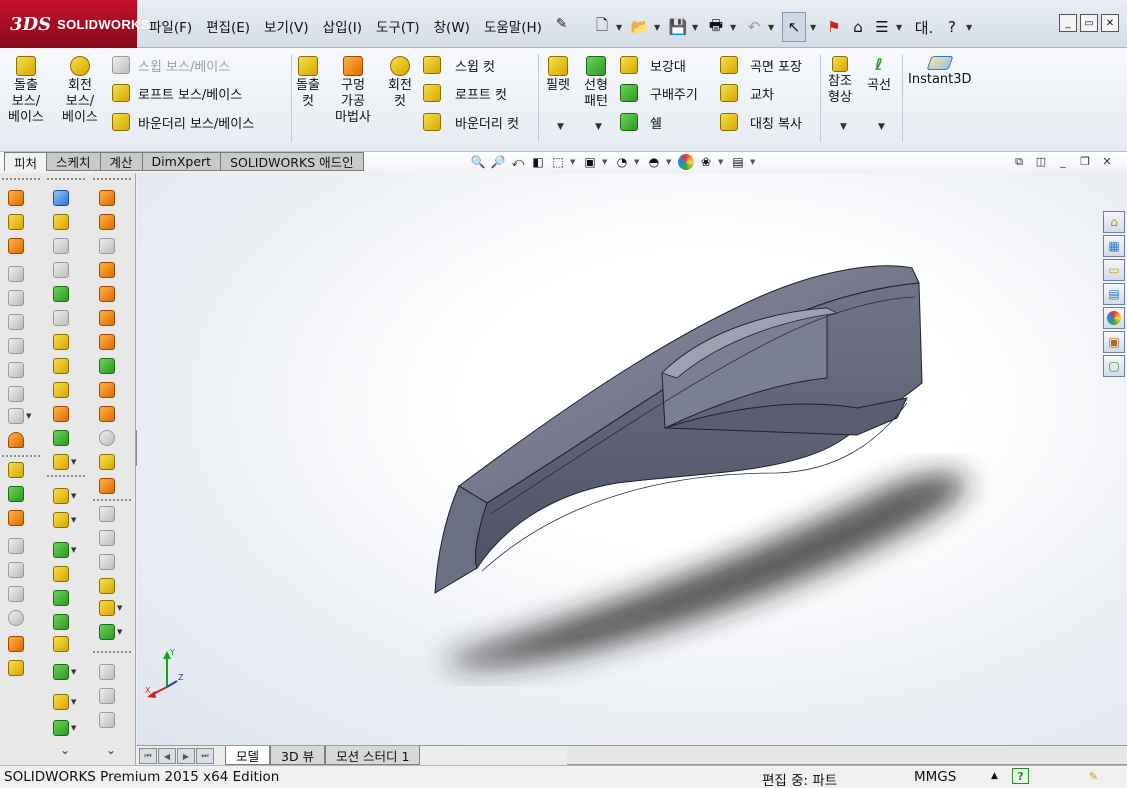 The height and width of the screenshot is (788, 1127). I want to click on menu-window: 창(W), so click(452, 26).